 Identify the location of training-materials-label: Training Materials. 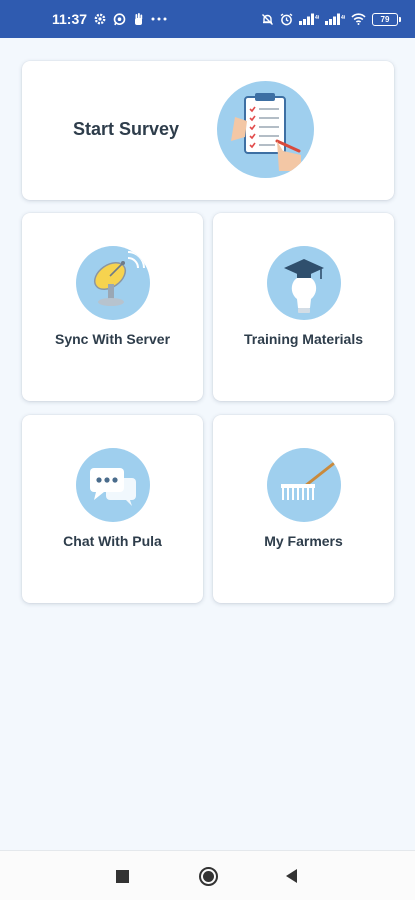
(303, 339).